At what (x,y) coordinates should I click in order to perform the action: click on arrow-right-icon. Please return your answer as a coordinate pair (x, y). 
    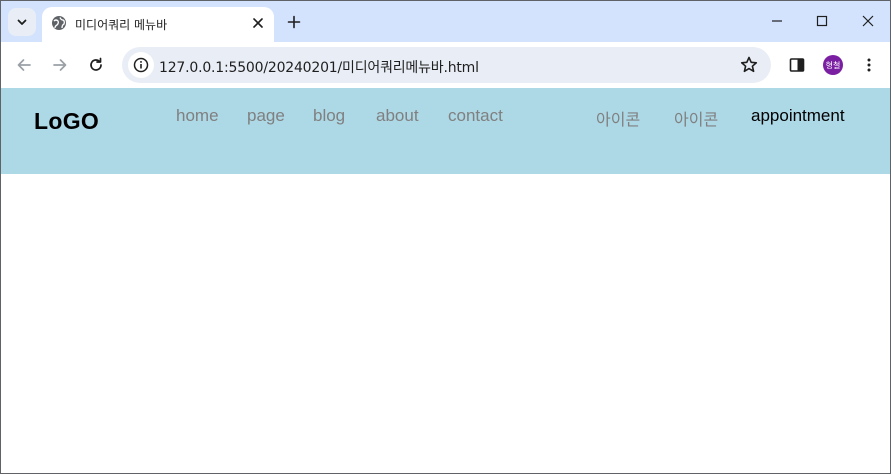
    Looking at the image, I should click on (60, 65).